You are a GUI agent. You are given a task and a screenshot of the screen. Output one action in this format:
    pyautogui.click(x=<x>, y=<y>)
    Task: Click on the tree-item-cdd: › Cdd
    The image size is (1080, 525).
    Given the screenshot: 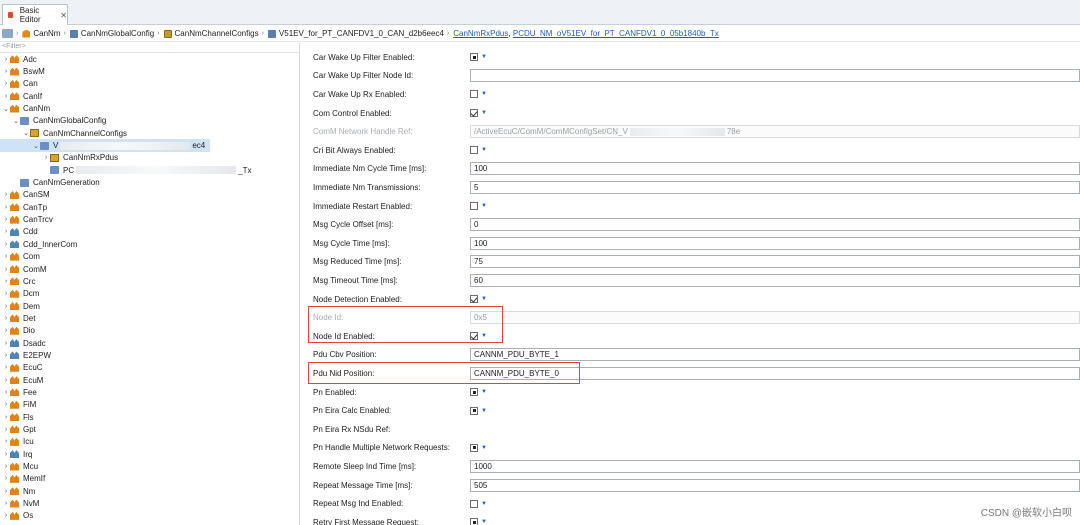 What is the action you would take?
    pyautogui.click(x=149, y=232)
    